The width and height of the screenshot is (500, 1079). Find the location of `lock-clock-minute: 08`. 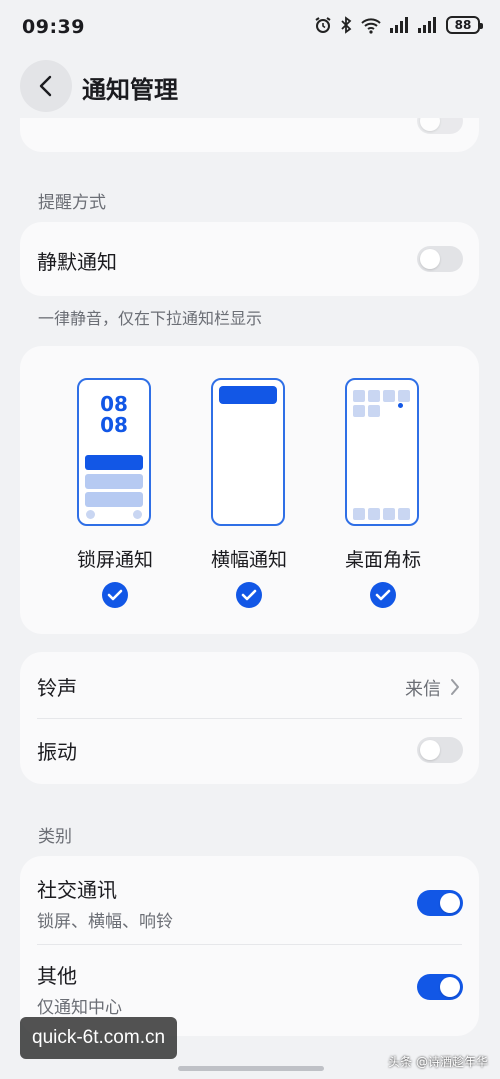

lock-clock-minute: 08 is located at coordinates (114, 425).